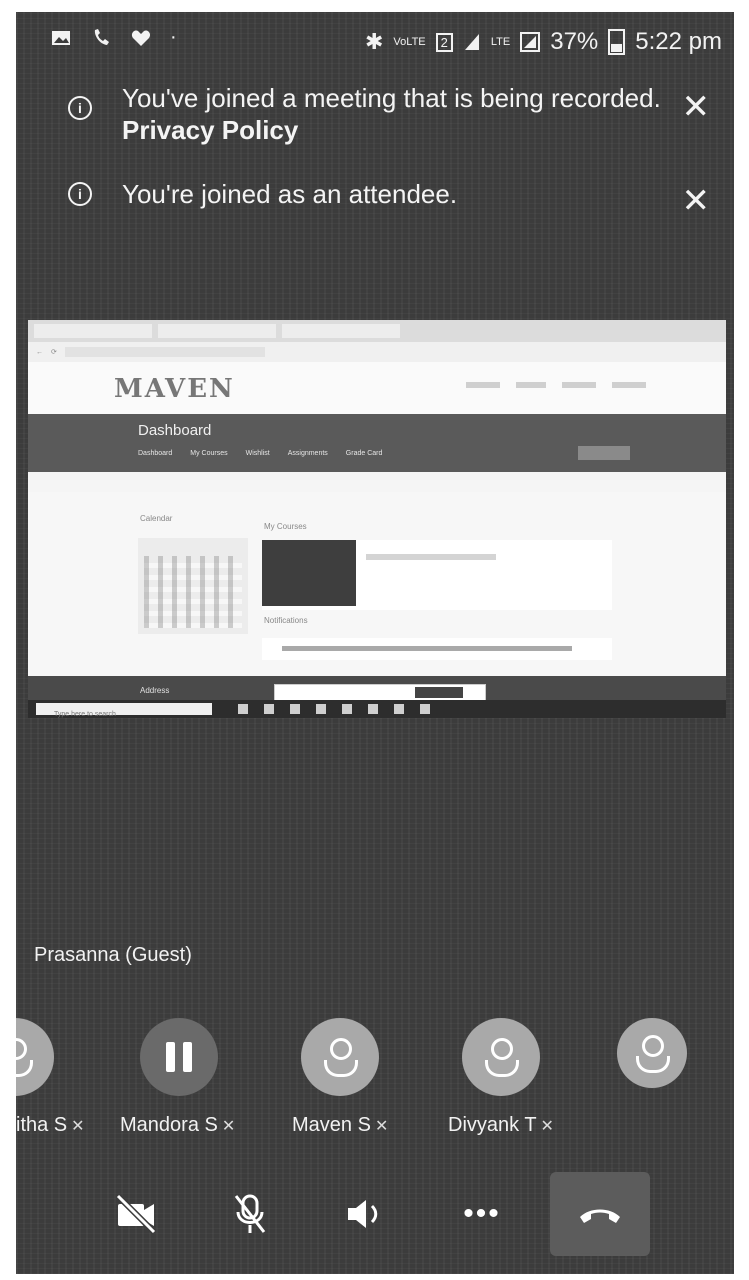  I want to click on participant-name: Mandora S ✕, so click(177, 1125).